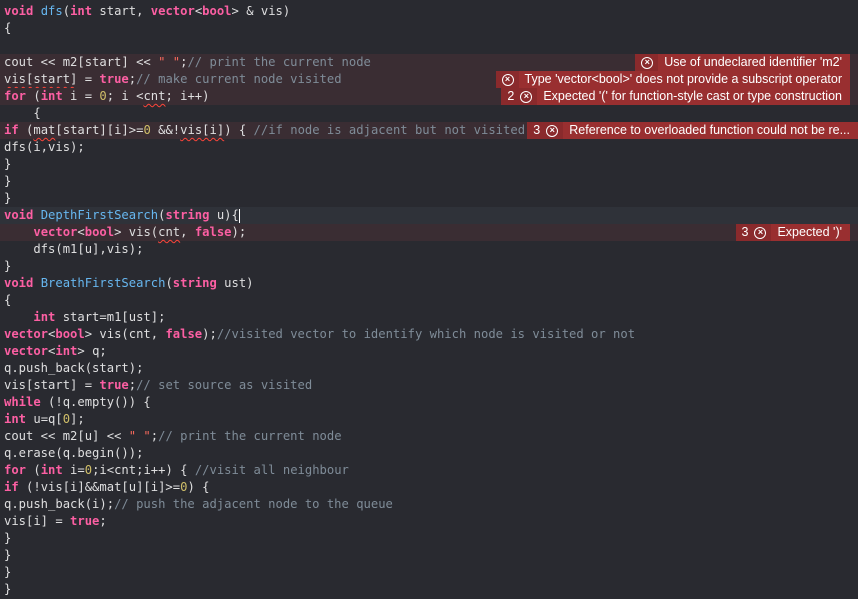 This screenshot has width=858, height=599. I want to click on code-token: i =, so click(81, 96).